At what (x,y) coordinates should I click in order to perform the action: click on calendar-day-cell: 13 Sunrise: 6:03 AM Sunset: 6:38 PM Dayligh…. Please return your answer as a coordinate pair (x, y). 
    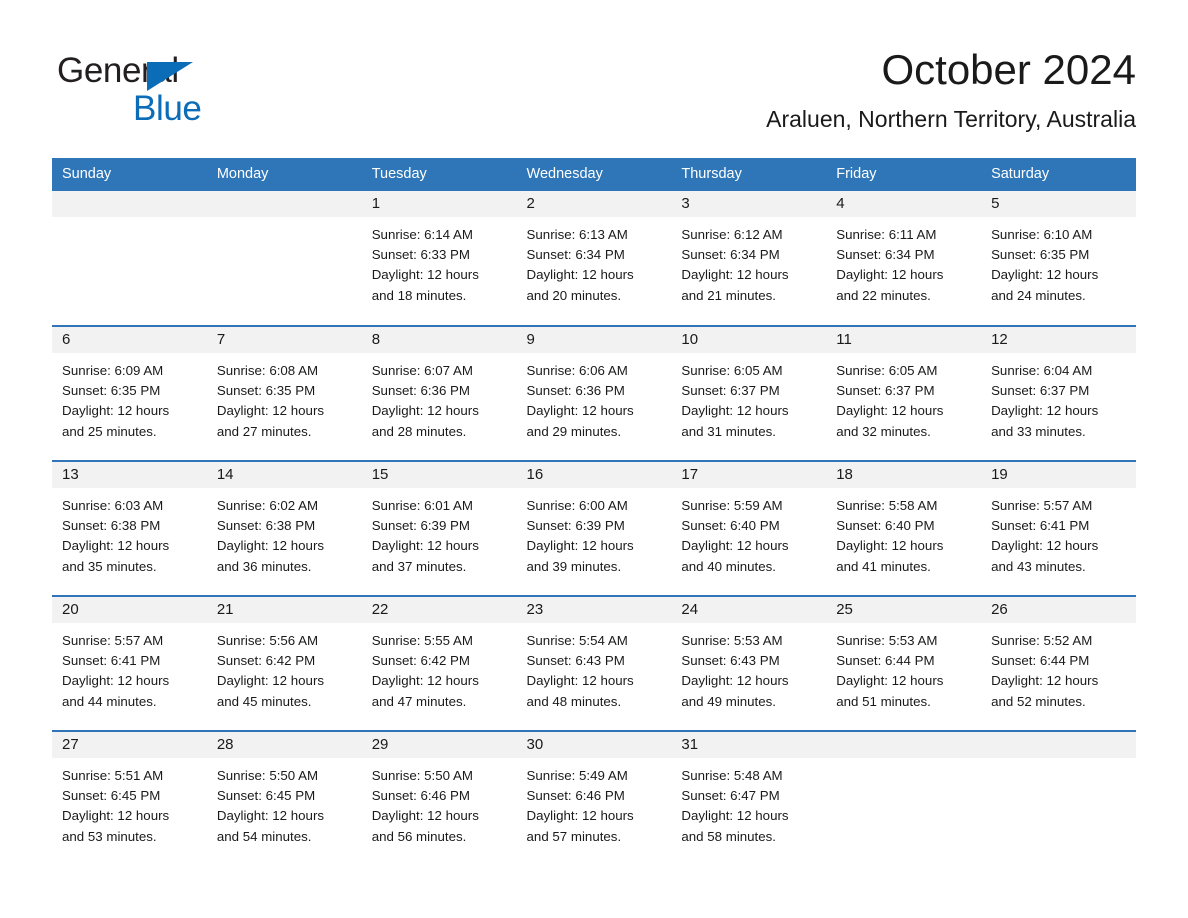
    Looking at the image, I should click on (129, 528).